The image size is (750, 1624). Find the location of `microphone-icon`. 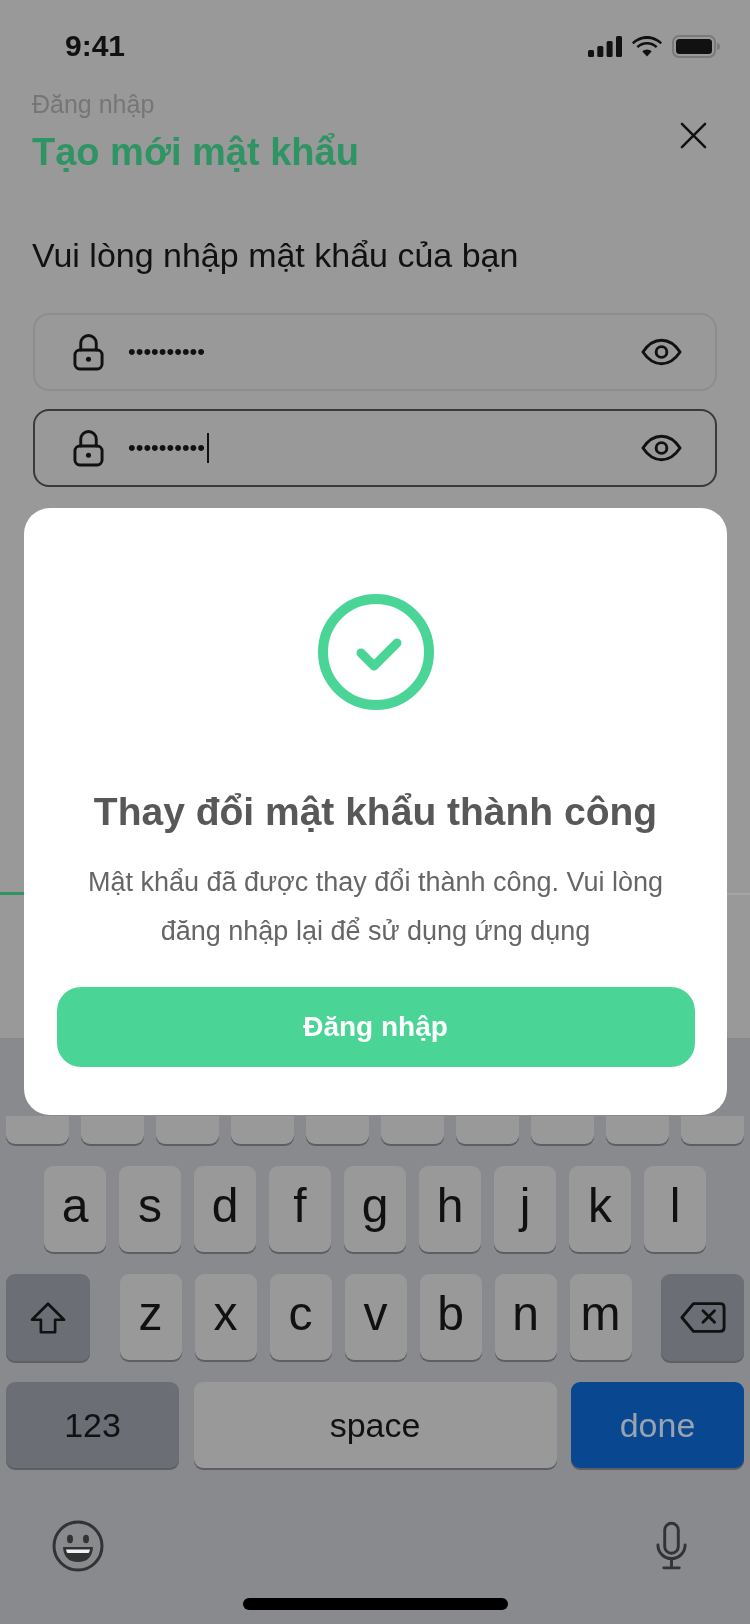

microphone-icon is located at coordinates (671, 1546).